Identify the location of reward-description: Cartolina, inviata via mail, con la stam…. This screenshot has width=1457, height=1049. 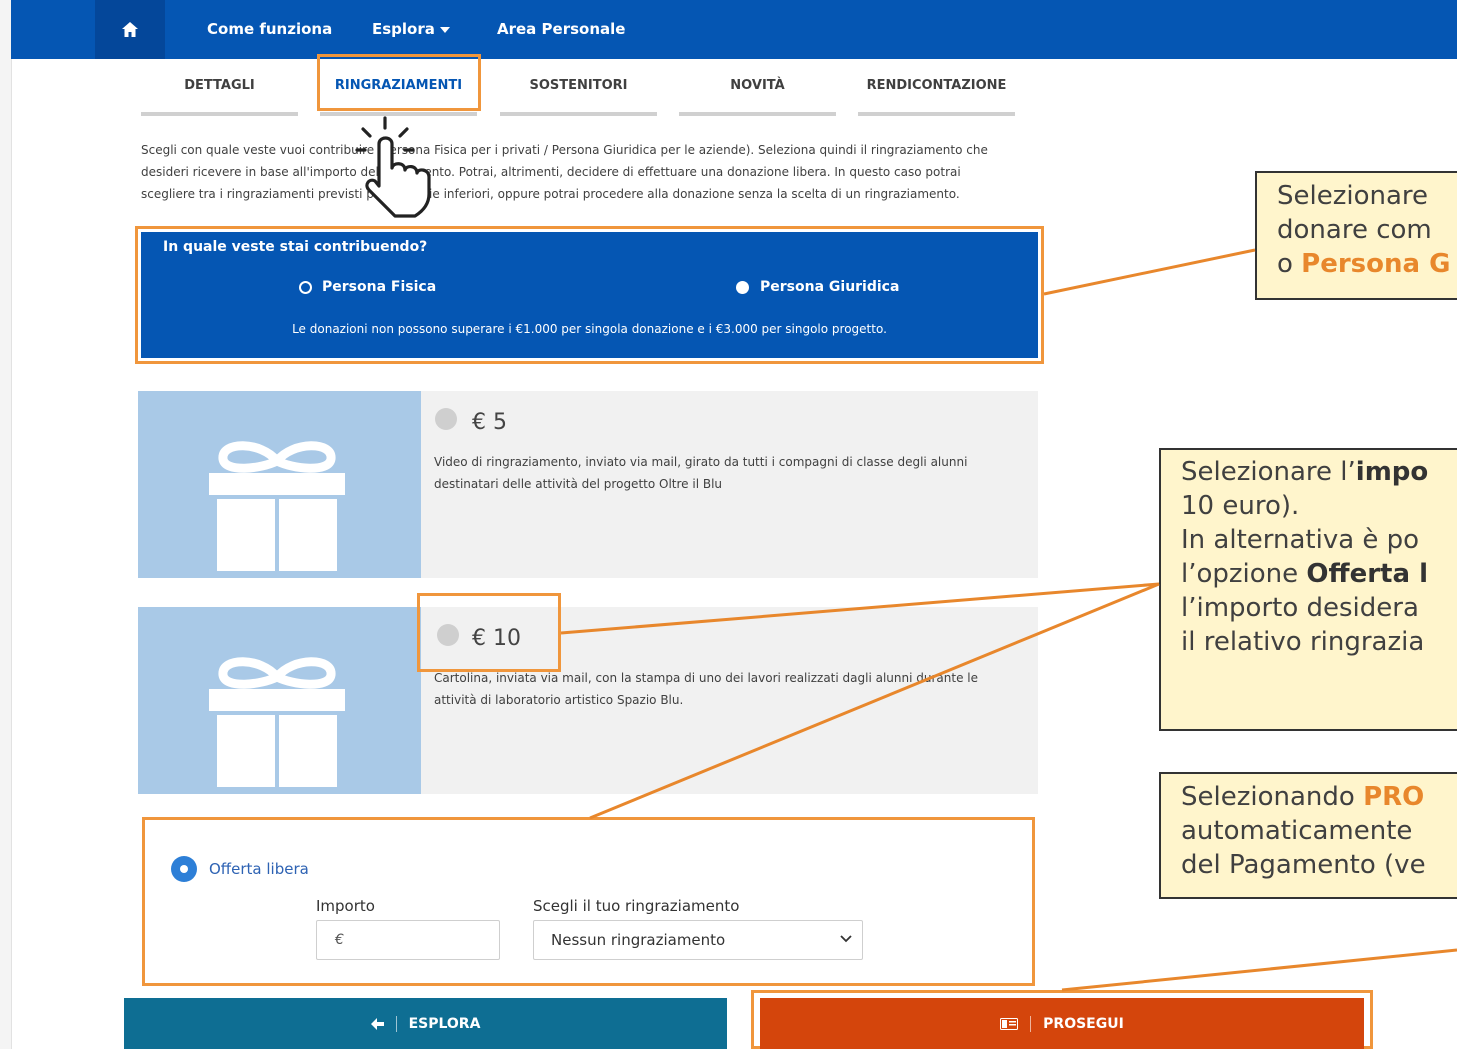
(724, 689).